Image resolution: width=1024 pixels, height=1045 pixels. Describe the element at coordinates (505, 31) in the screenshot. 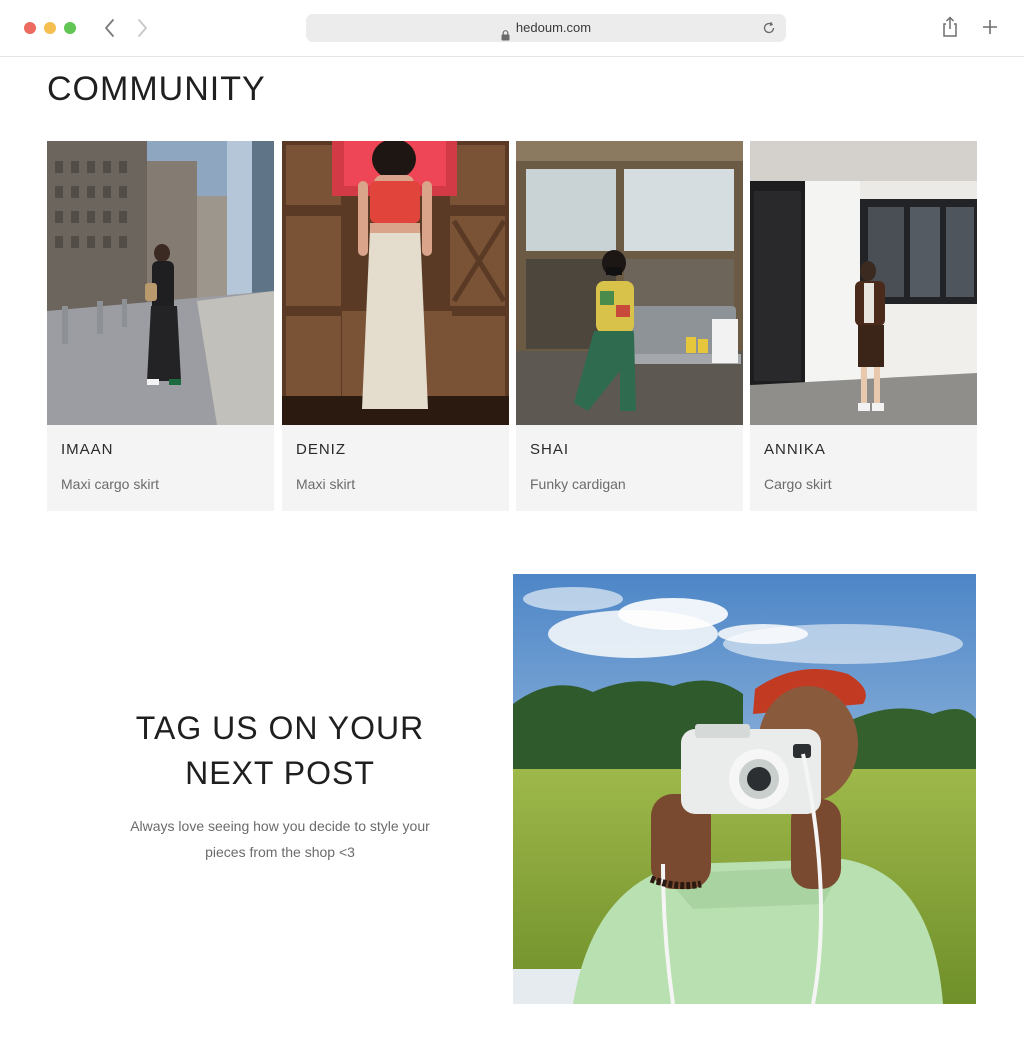

I see `lock-icon` at that location.